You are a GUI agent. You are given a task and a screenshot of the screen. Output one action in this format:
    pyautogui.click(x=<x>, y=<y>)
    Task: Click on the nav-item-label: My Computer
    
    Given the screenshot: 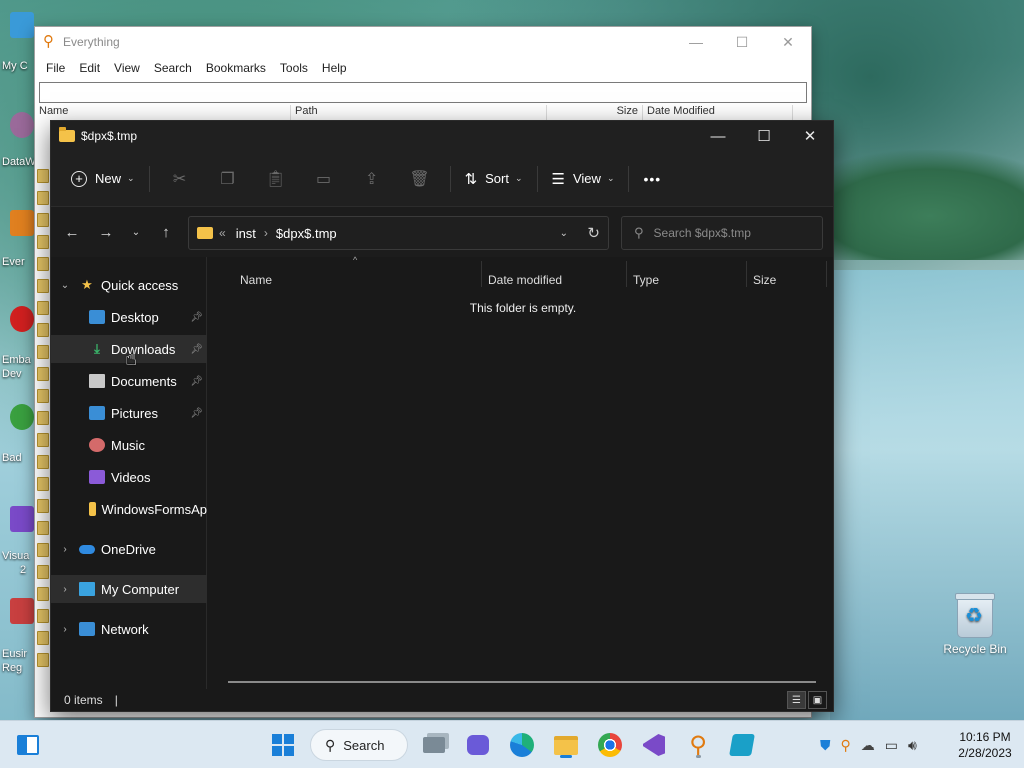 What is the action you would take?
    pyautogui.click(x=140, y=589)
    